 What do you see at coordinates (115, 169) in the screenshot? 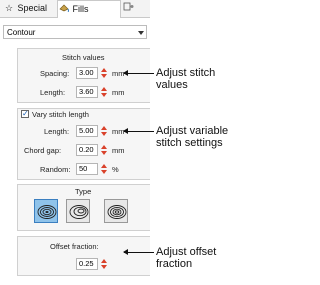
I see `random-unit: %` at bounding box center [115, 169].